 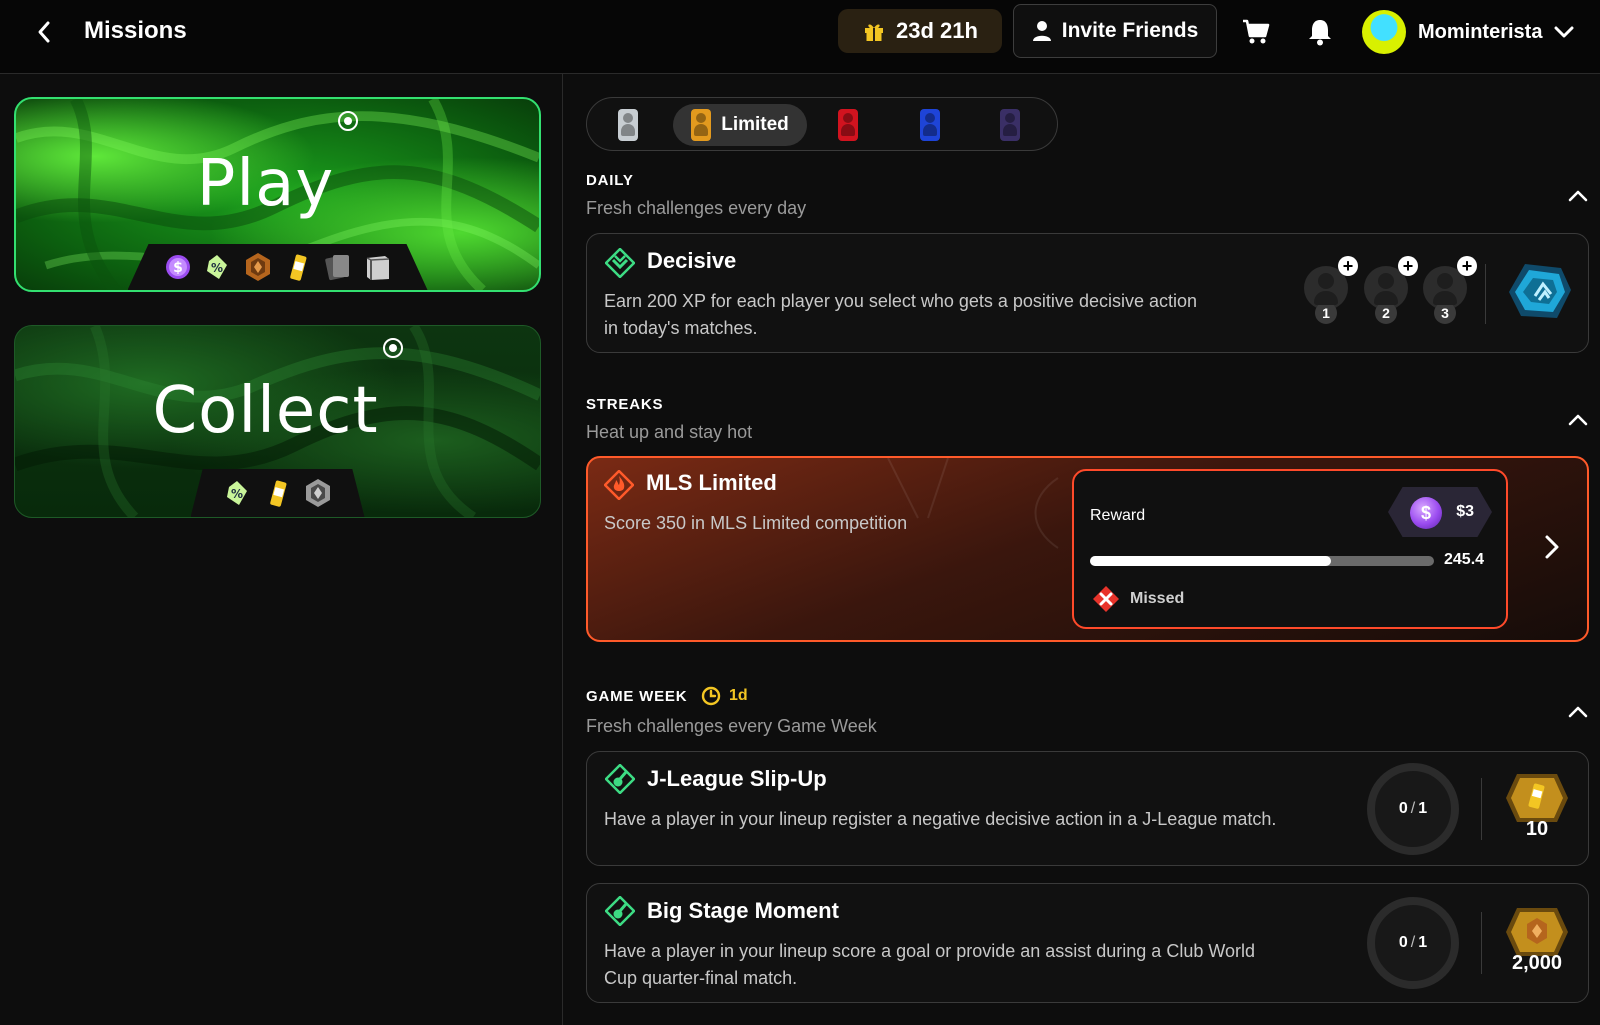 I want to click on slot-number: 3, so click(x=1445, y=313).